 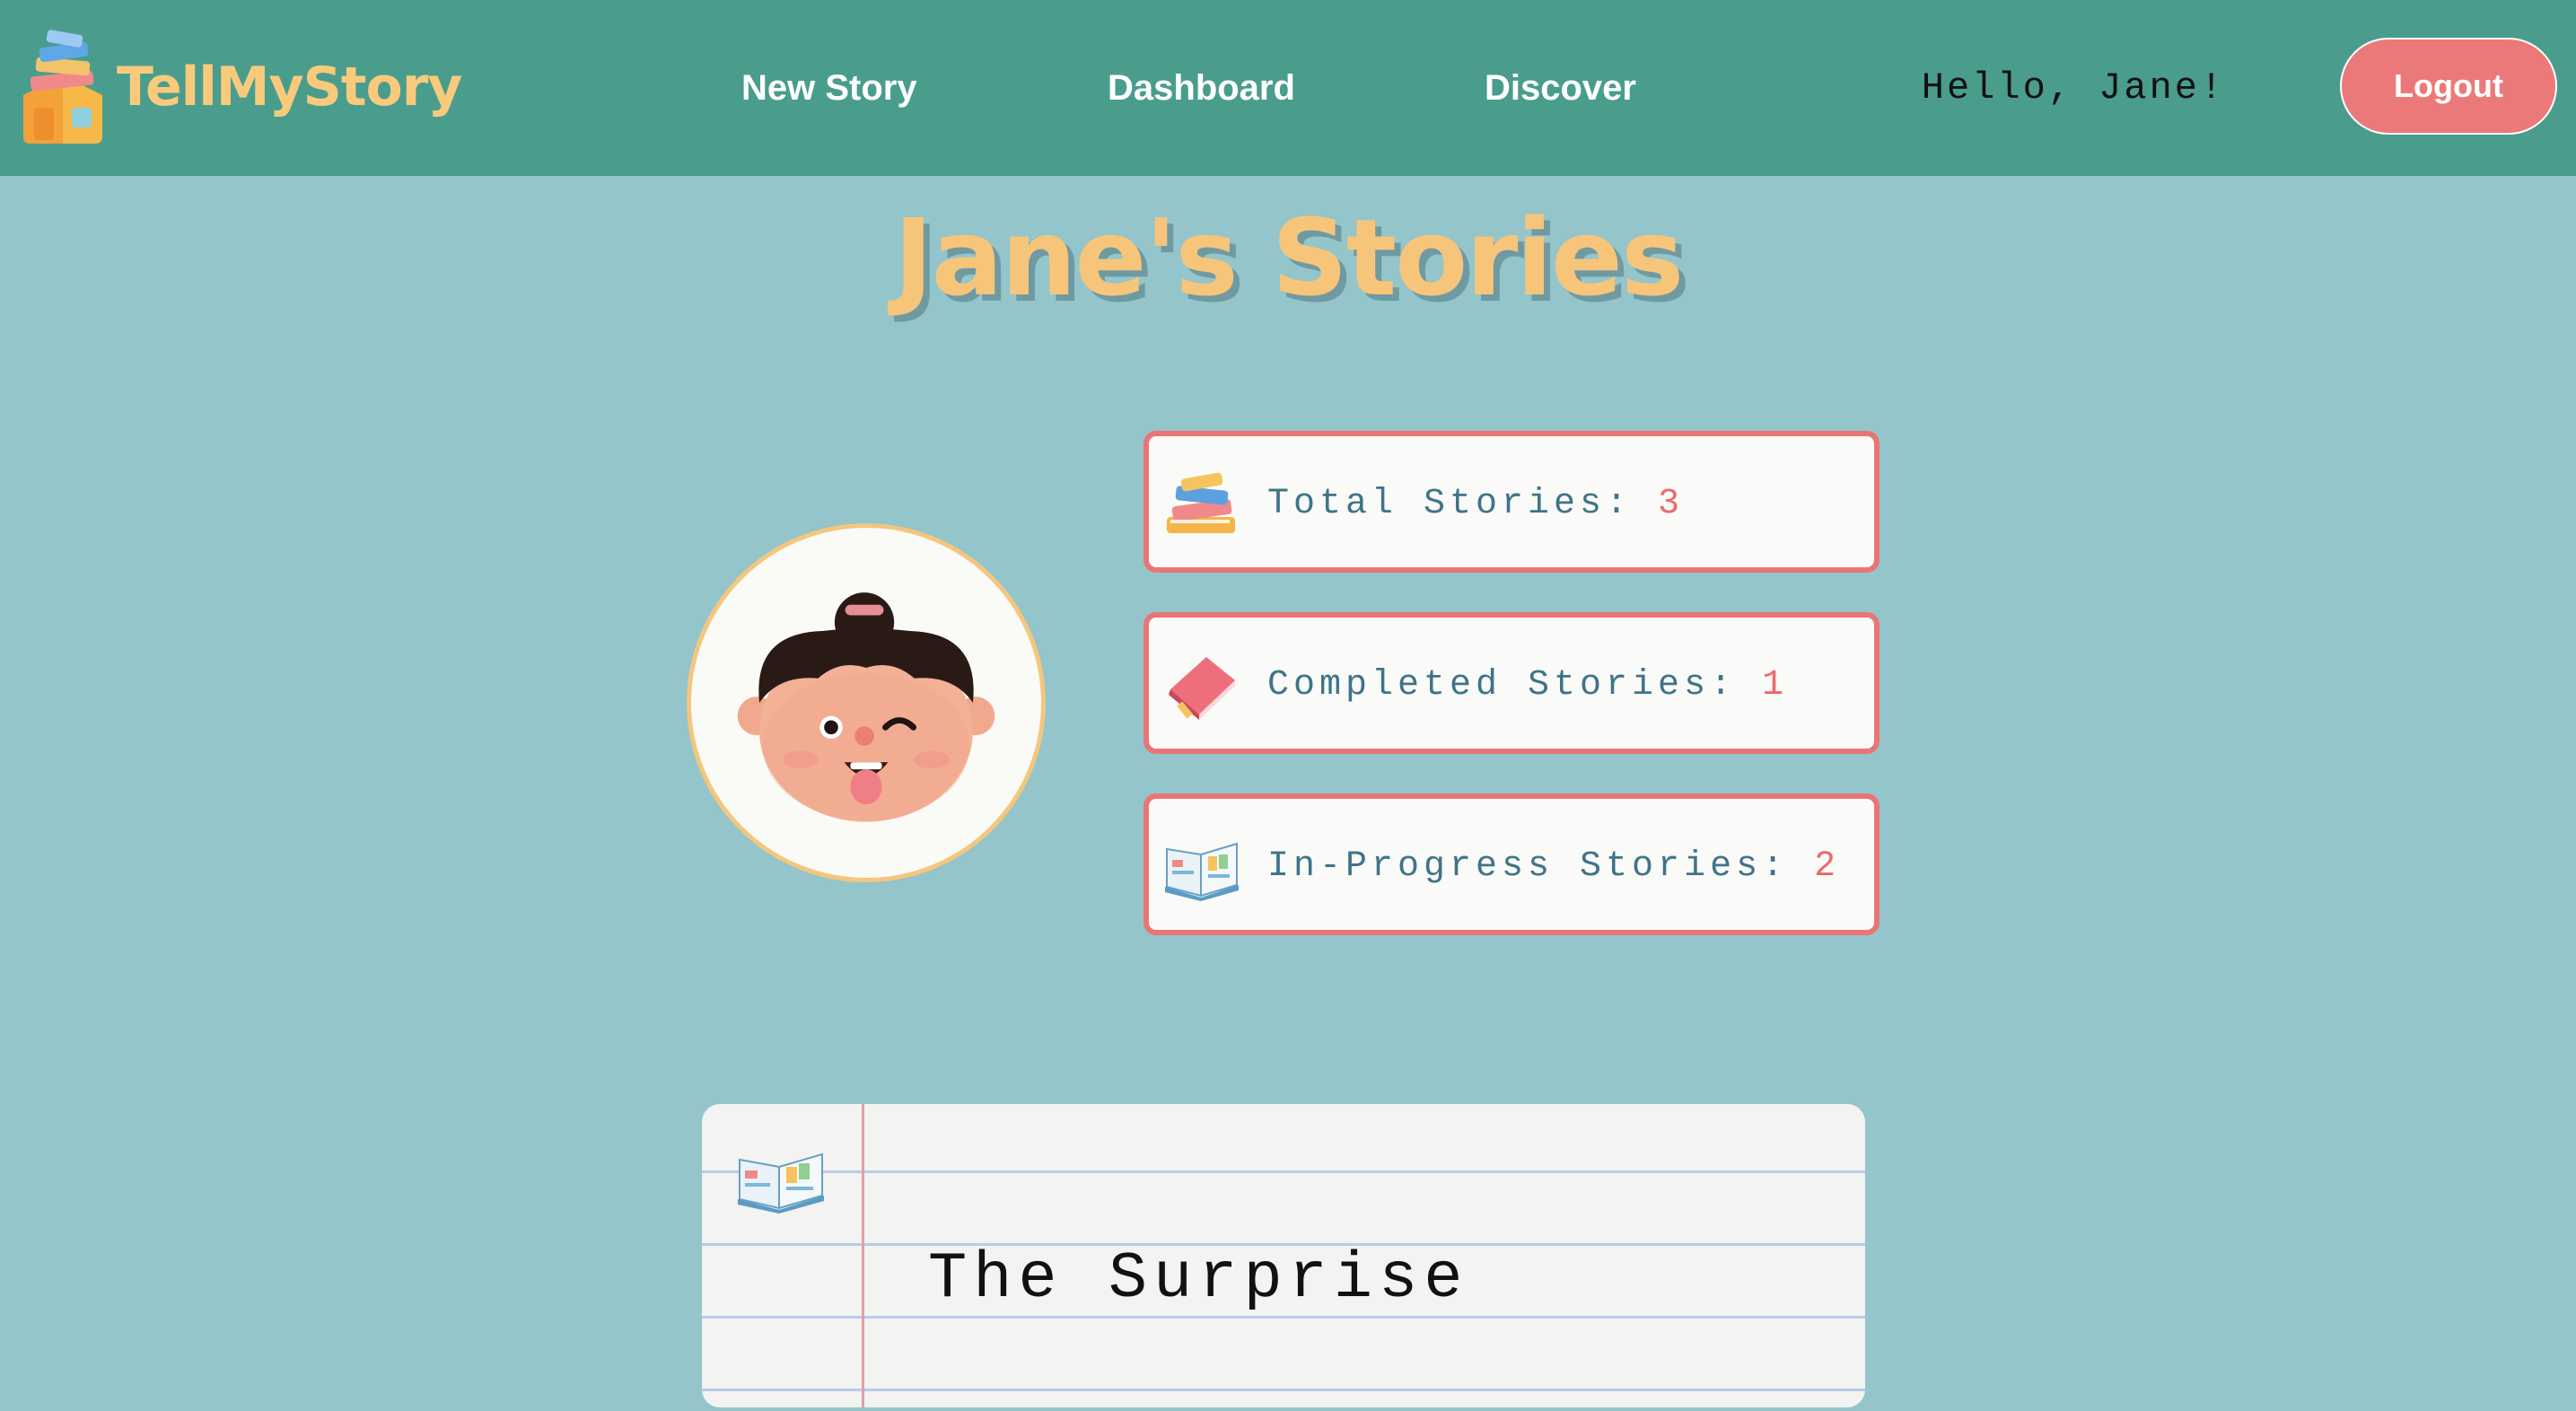 I want to click on stat-count-total: 3, so click(x=1671, y=504).